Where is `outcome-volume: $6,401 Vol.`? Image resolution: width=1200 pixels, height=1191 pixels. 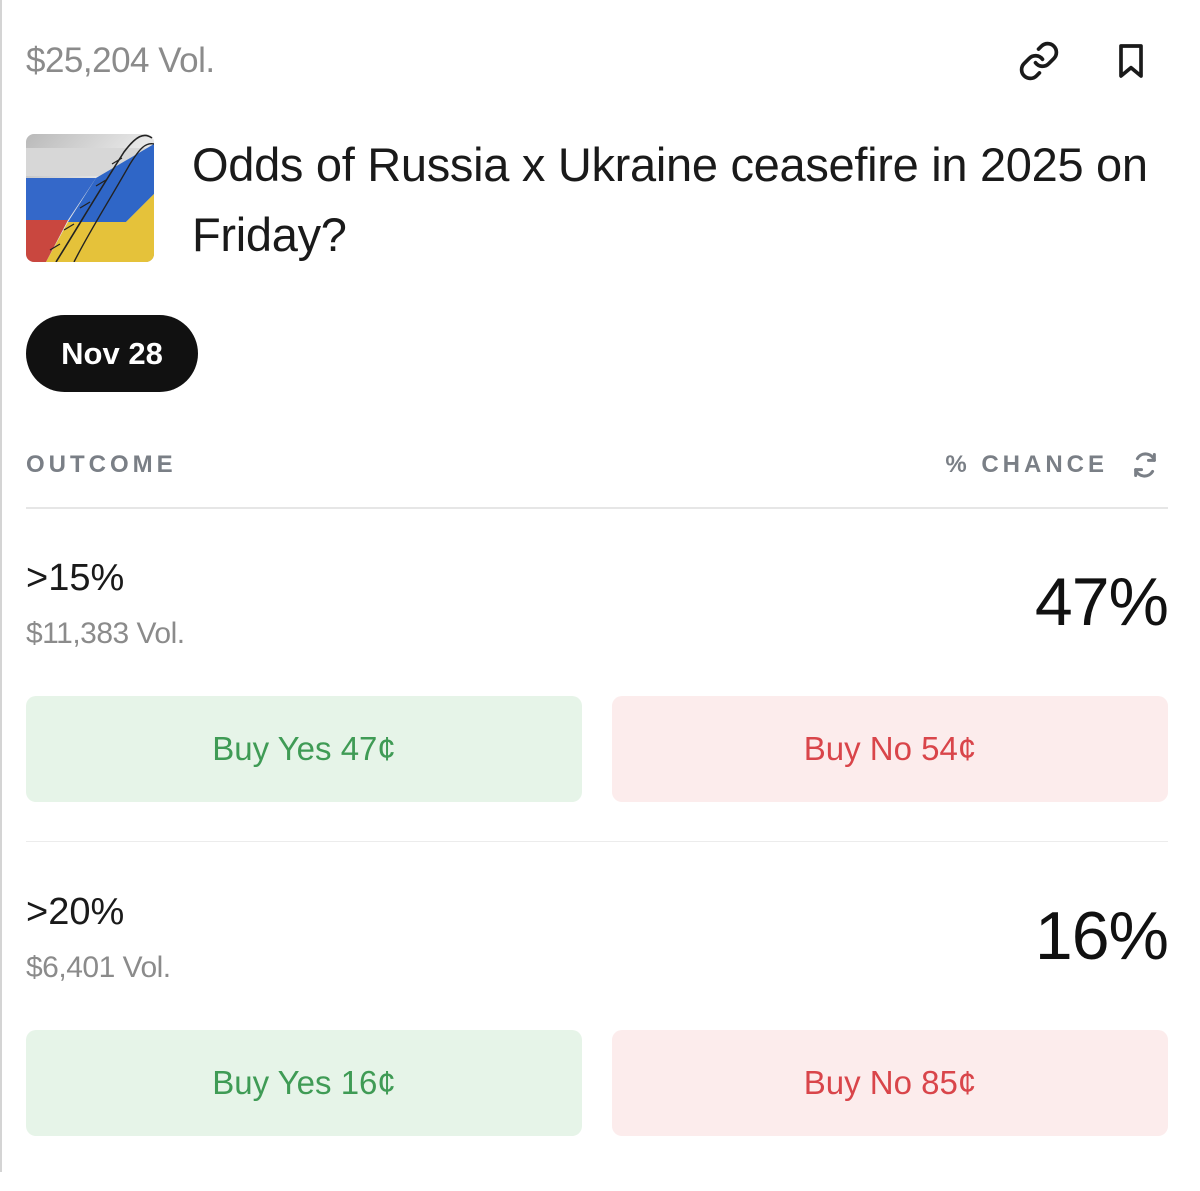
outcome-volume: $6,401 Vol. is located at coordinates (98, 967).